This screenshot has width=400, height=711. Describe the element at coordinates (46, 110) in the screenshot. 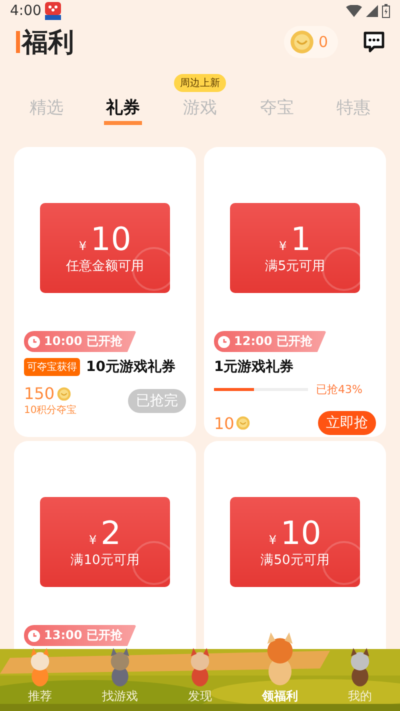

I see `category-tab: 精选` at that location.